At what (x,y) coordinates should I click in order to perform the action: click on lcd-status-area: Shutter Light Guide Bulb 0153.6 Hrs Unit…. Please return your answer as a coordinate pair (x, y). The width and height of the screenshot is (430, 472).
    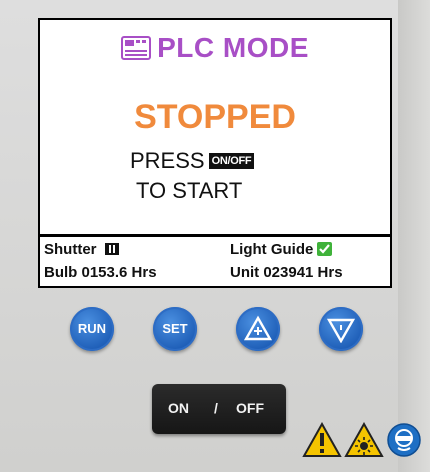
    Looking at the image, I should click on (215, 261).